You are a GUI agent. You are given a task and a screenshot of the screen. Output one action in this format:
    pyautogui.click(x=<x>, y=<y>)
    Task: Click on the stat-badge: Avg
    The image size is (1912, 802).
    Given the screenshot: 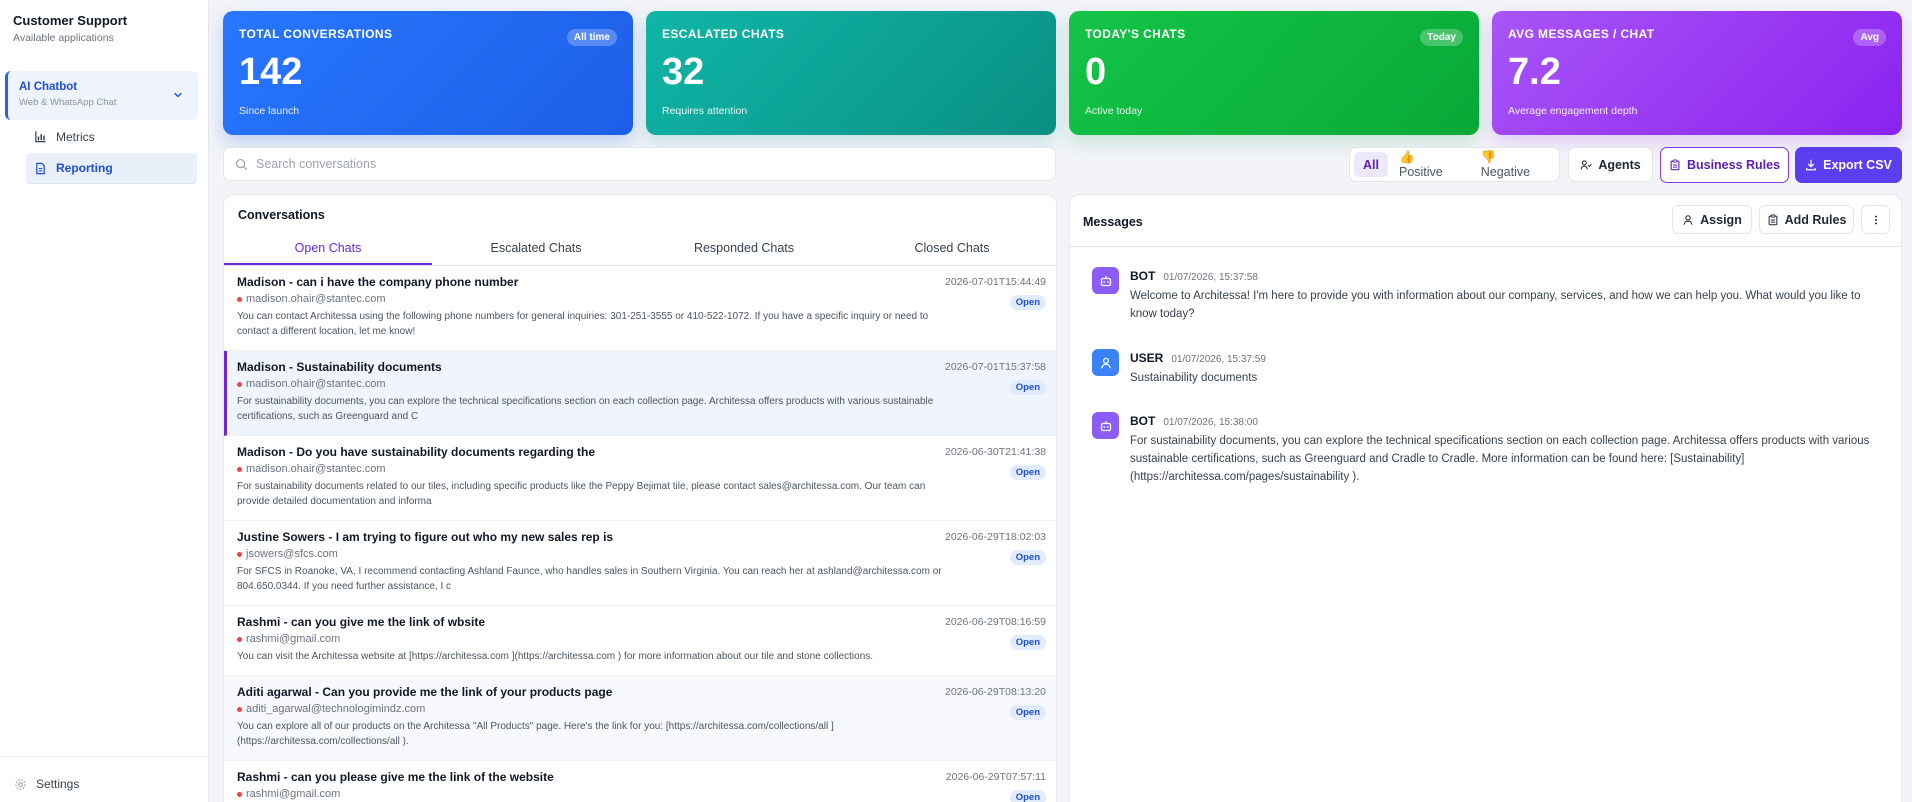 What is the action you would take?
    pyautogui.click(x=1869, y=37)
    